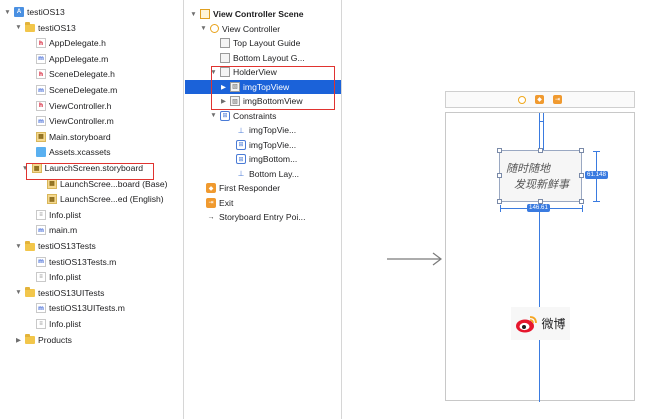 The image size is (650, 419). Describe the element at coordinates (266, 86) in the screenshot. I see `outline-item-label: imgTopView` at that location.